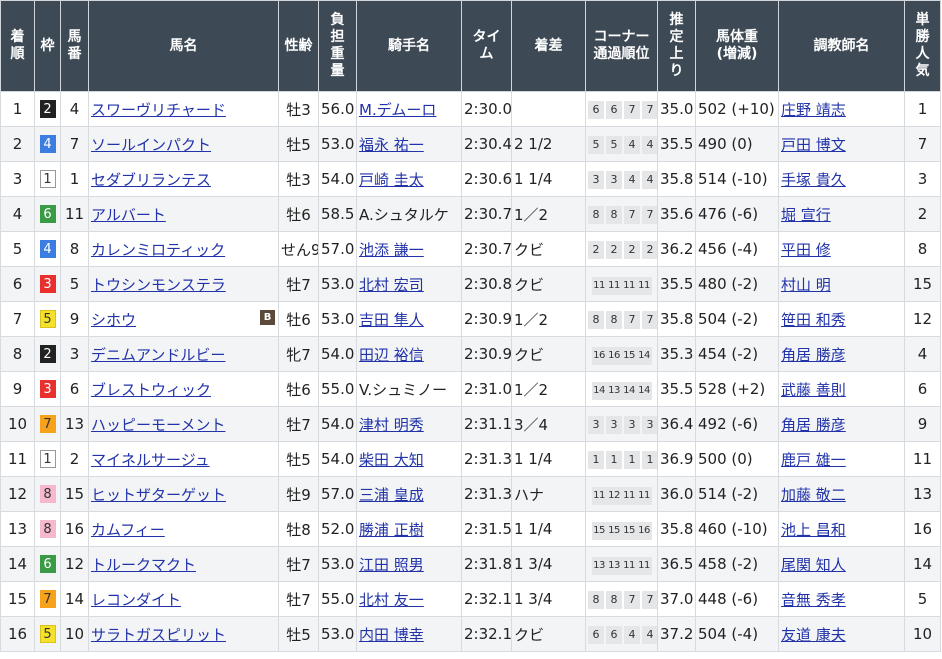 This screenshot has height=659, width=942. What do you see at coordinates (158, 285) in the screenshot?
I see `horse-name-link: トウシンモンステラ` at bounding box center [158, 285].